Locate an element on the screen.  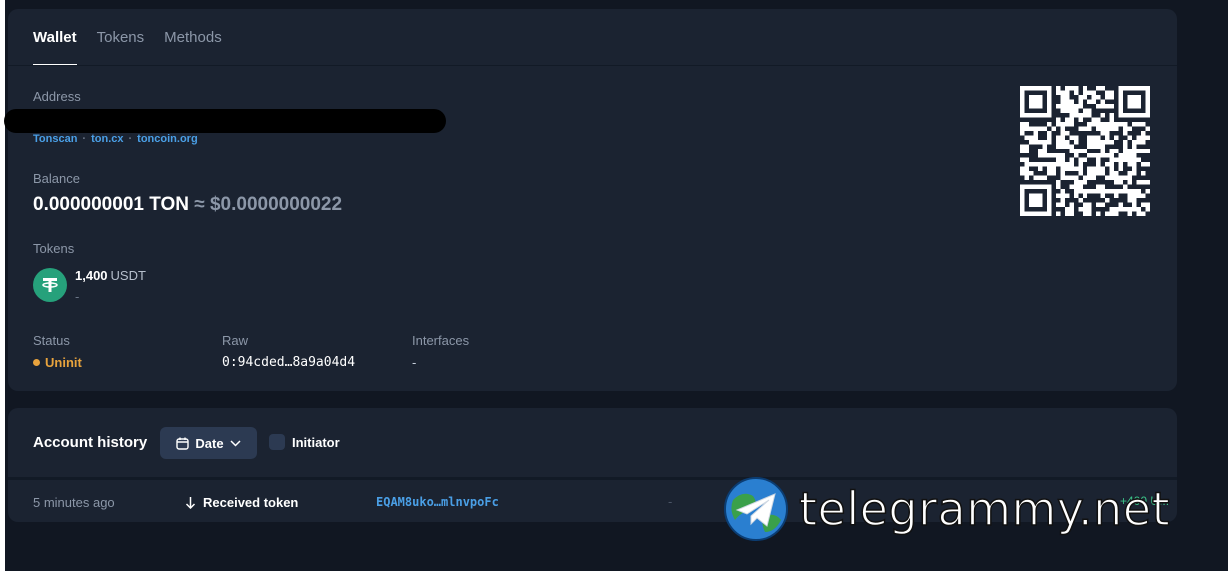
balance-label: Balance is located at coordinates (56, 178).